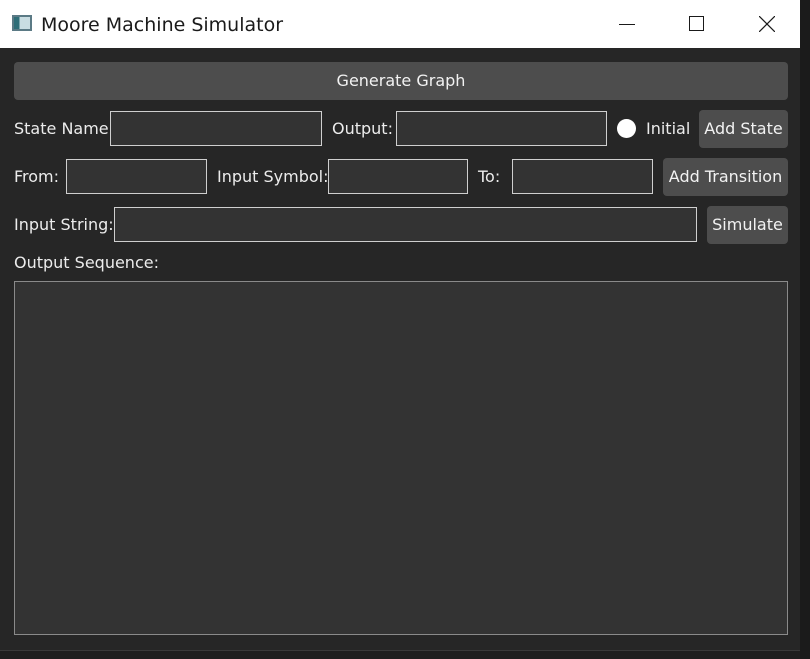  I want to click on initial-label: Initial, so click(668, 128).